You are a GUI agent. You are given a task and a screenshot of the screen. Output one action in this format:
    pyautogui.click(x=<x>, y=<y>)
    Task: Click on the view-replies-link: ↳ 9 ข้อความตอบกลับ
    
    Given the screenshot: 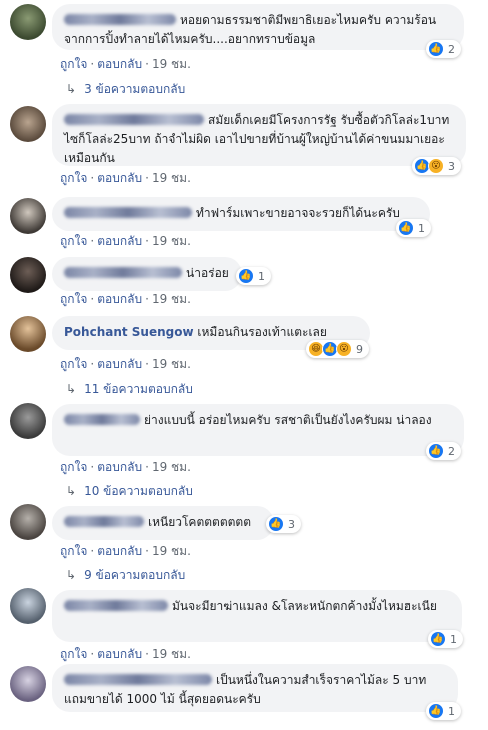 What is the action you would take?
    pyautogui.click(x=125, y=575)
    